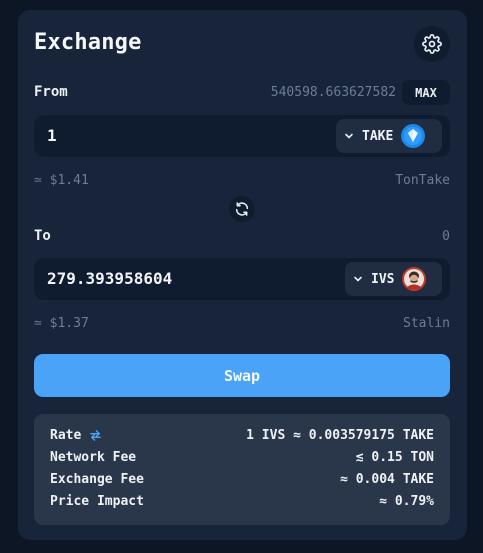 The width and height of the screenshot is (483, 553). I want to click on swap-button: Swap, so click(242, 375).